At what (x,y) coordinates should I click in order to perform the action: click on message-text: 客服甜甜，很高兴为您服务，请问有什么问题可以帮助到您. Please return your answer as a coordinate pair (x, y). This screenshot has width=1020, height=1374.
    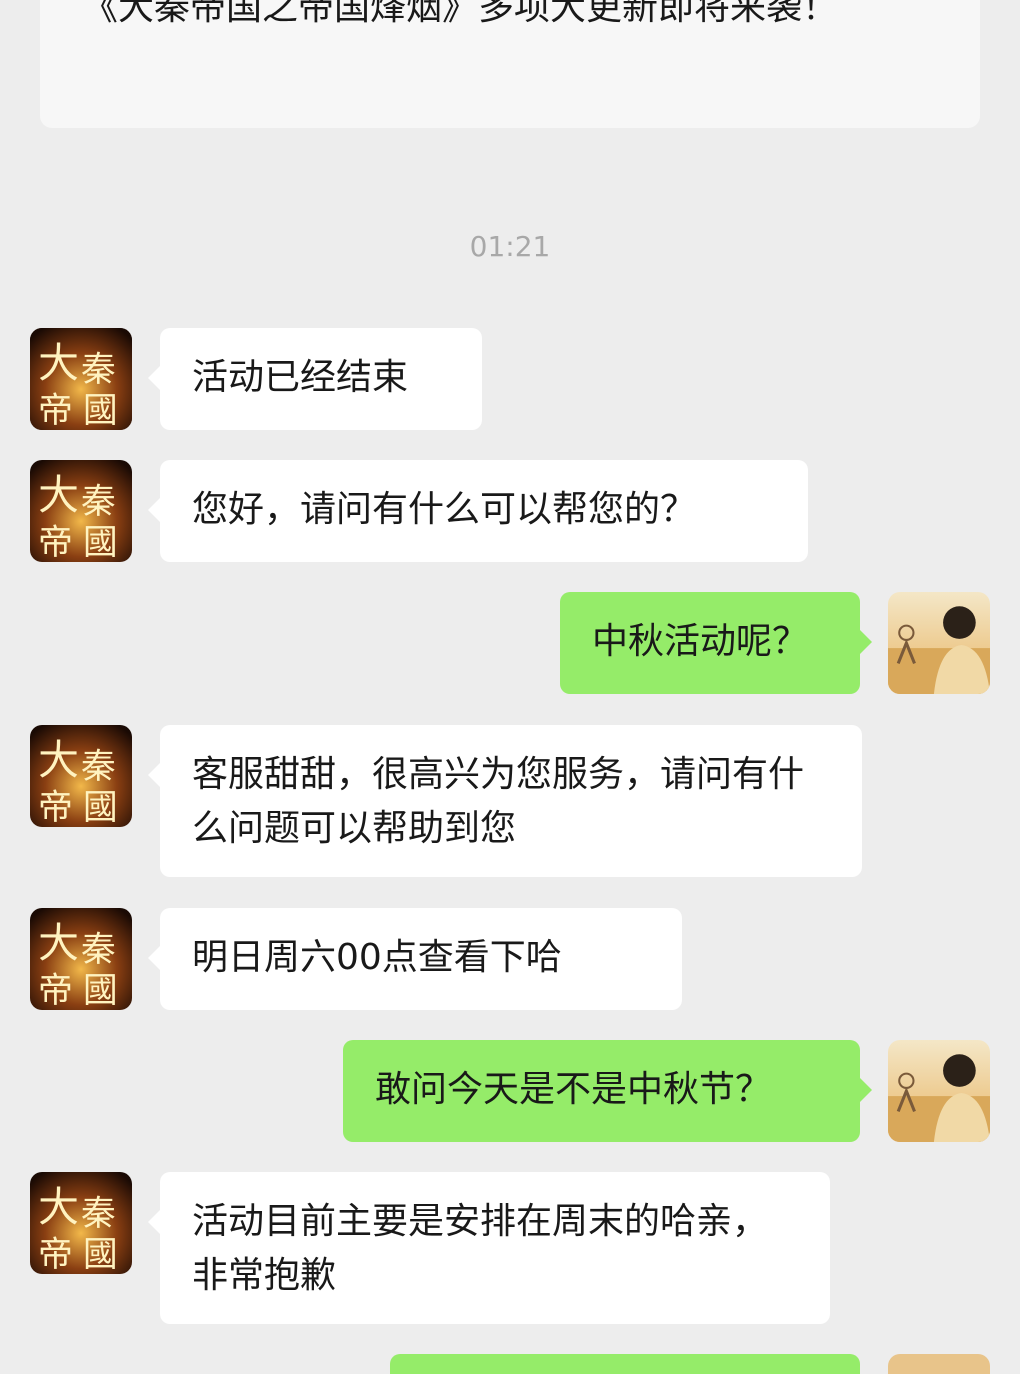
    Looking at the image, I should click on (498, 801).